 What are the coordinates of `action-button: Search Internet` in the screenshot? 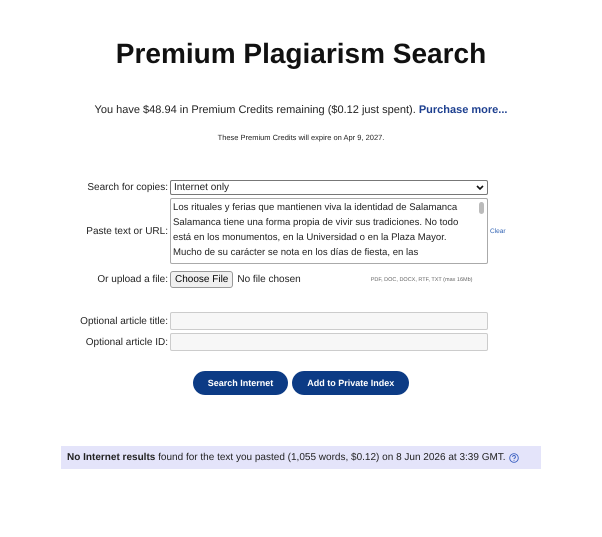 It's located at (240, 383).